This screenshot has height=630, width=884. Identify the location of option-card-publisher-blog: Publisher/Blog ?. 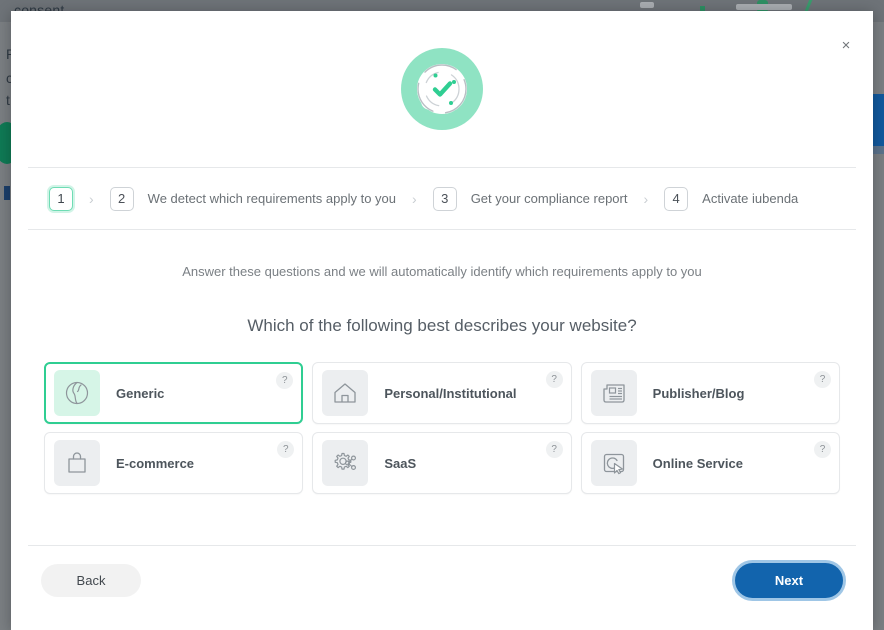
(710, 393).